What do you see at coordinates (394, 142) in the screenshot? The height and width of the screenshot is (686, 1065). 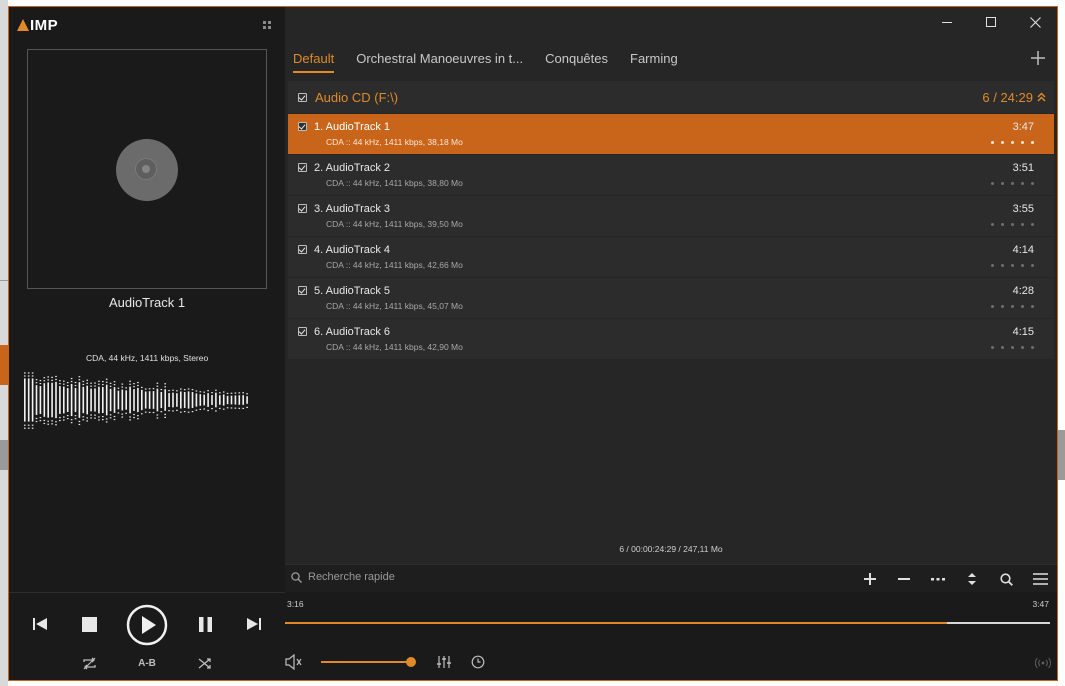 I see `track-meta: CDA :: 44 kHz, 1411 kbps, 38,18 Mo` at bounding box center [394, 142].